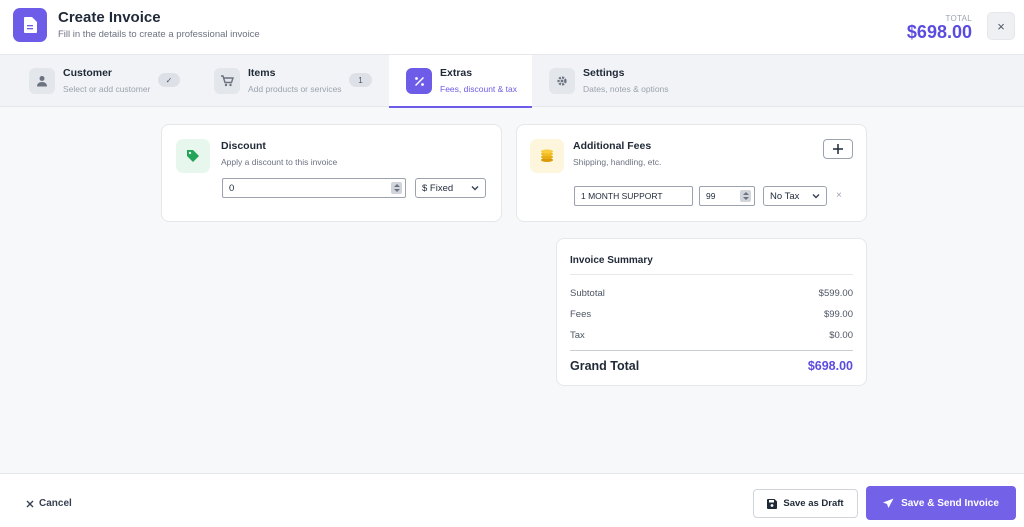  What do you see at coordinates (42, 81) in the screenshot?
I see `user-icon` at bounding box center [42, 81].